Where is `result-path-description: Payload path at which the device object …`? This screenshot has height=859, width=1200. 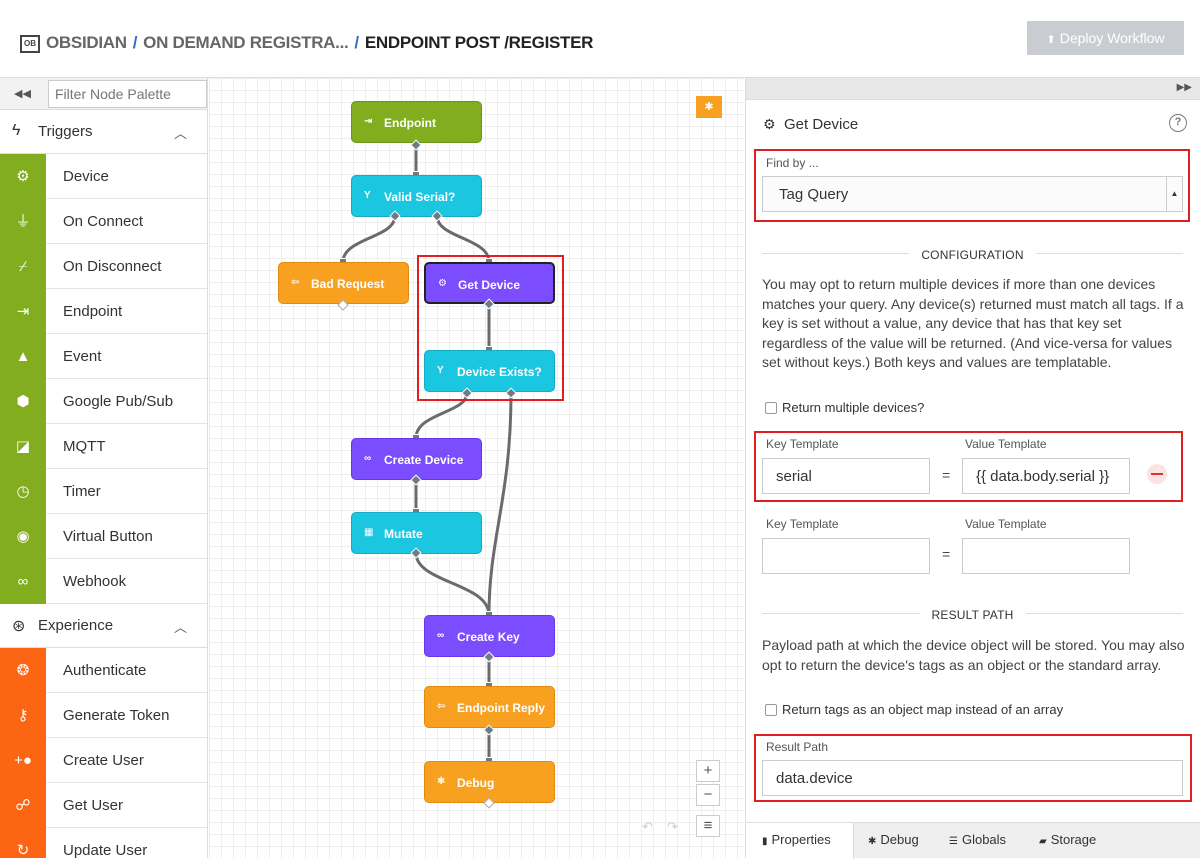 result-path-description: Payload path at which the device object … is located at coordinates (973, 655).